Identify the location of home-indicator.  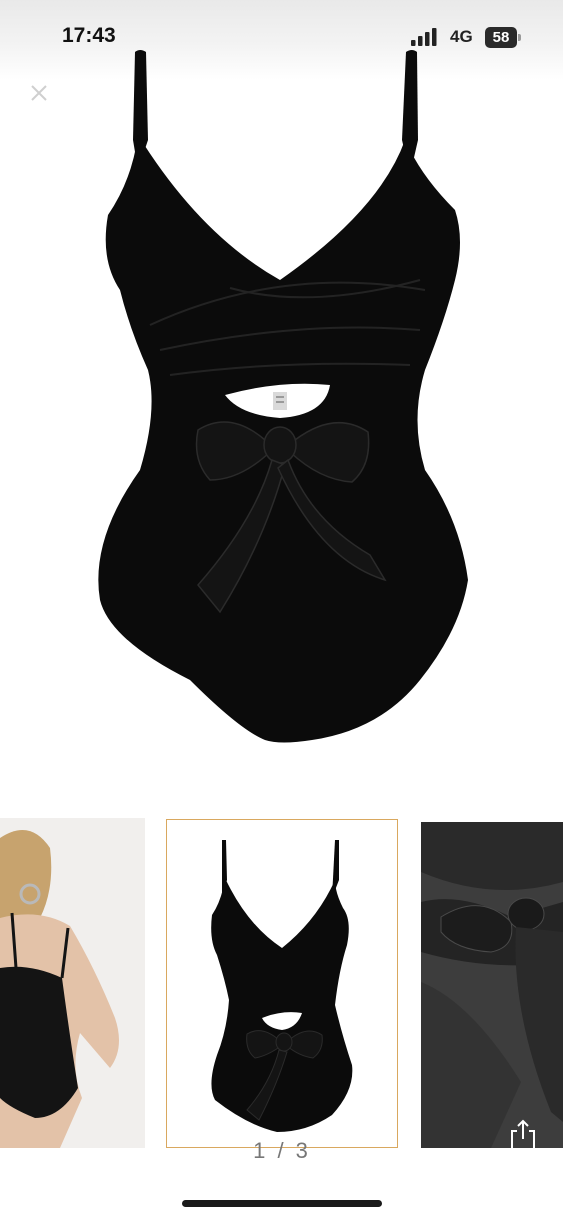
(282, 1203).